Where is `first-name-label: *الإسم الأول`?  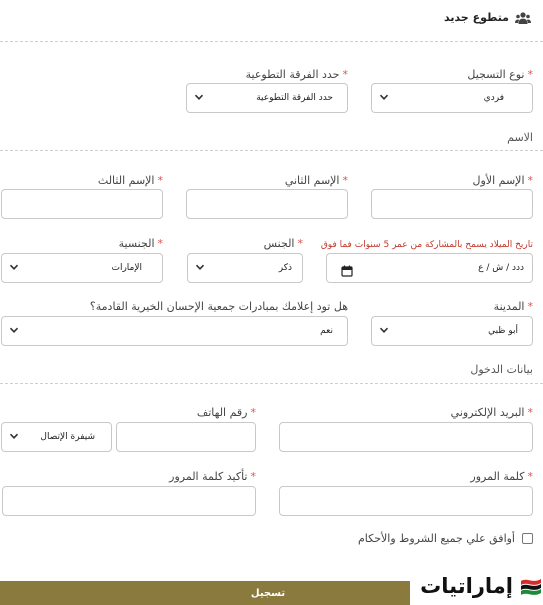 first-name-label: *الإسم الأول is located at coordinates (503, 180).